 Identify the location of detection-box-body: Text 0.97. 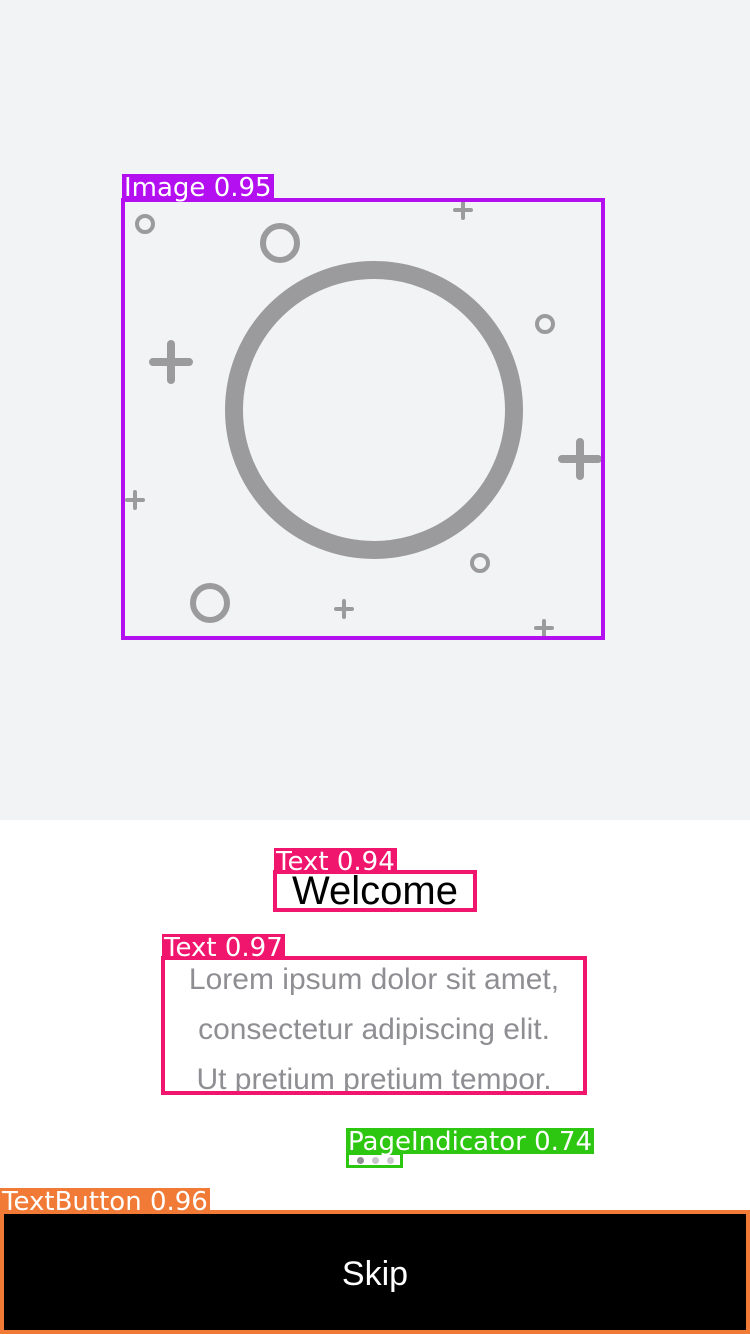
(374, 1014).